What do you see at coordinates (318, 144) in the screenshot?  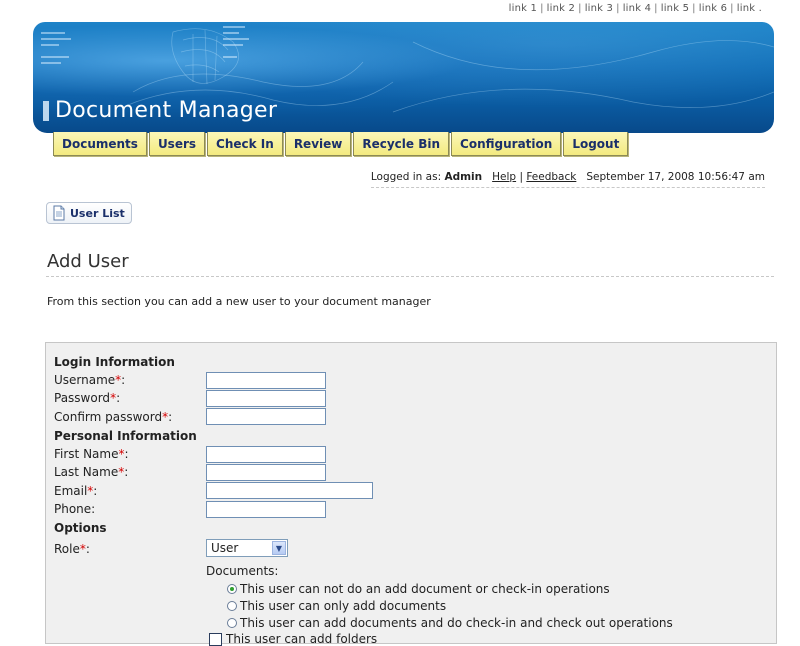 I see `tab-review: Review` at bounding box center [318, 144].